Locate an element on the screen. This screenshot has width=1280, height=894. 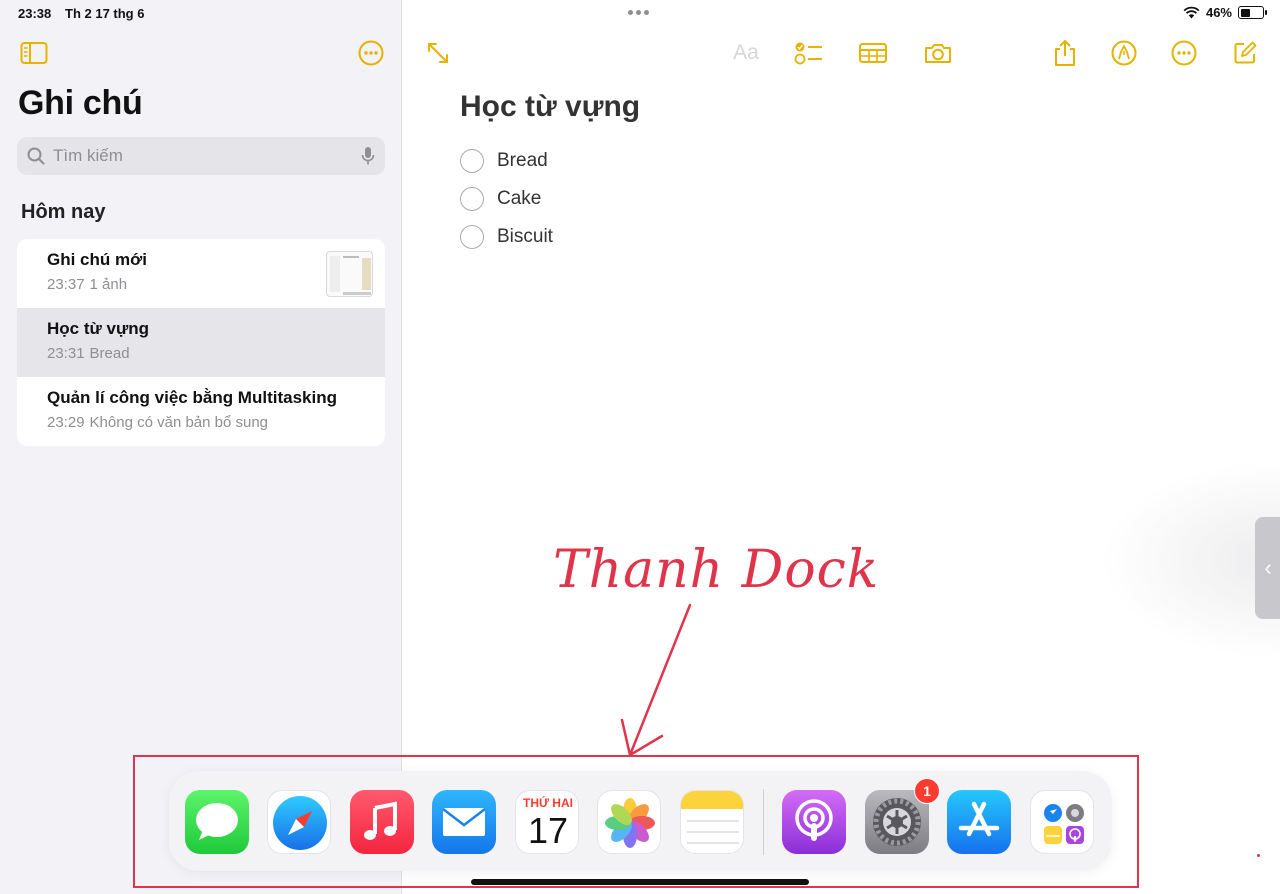
note-preview: 1 ảnh is located at coordinates (108, 284).